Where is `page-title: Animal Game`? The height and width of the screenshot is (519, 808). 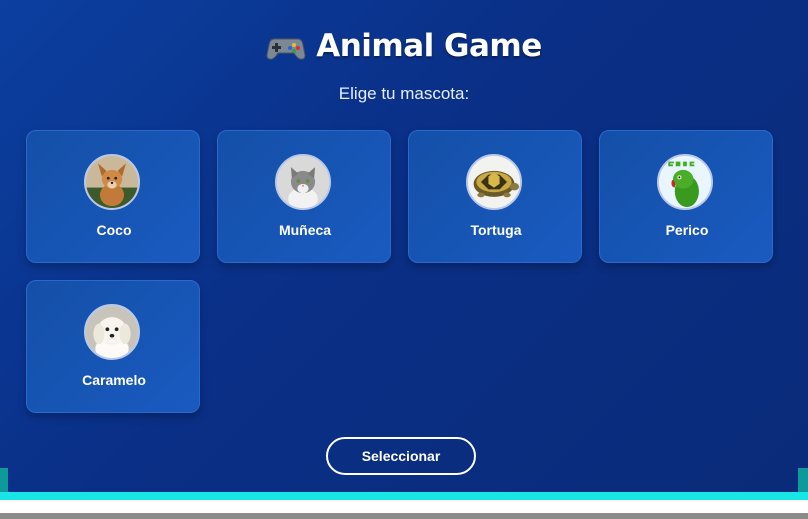
page-title: Animal Game is located at coordinates (404, 48).